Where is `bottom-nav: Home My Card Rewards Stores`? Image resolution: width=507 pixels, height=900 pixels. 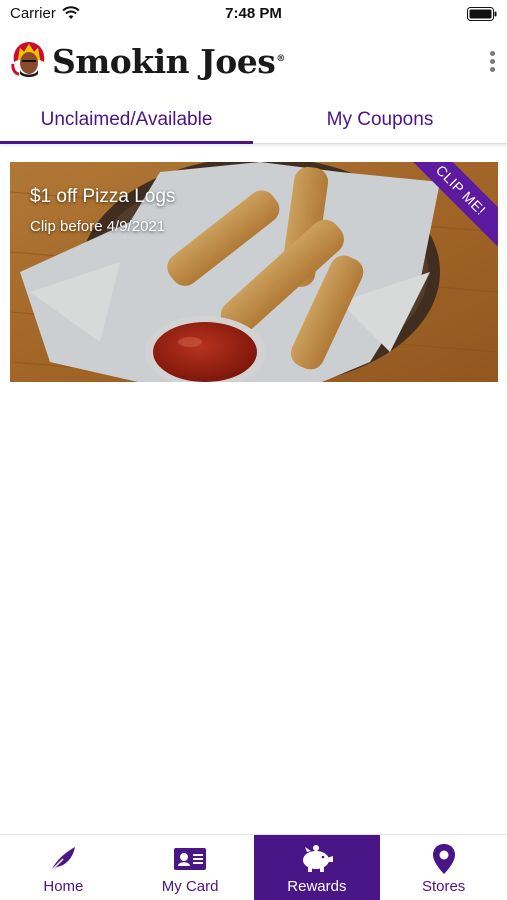
bottom-nav: Home My Card Rewards Stores is located at coordinates (253, 867).